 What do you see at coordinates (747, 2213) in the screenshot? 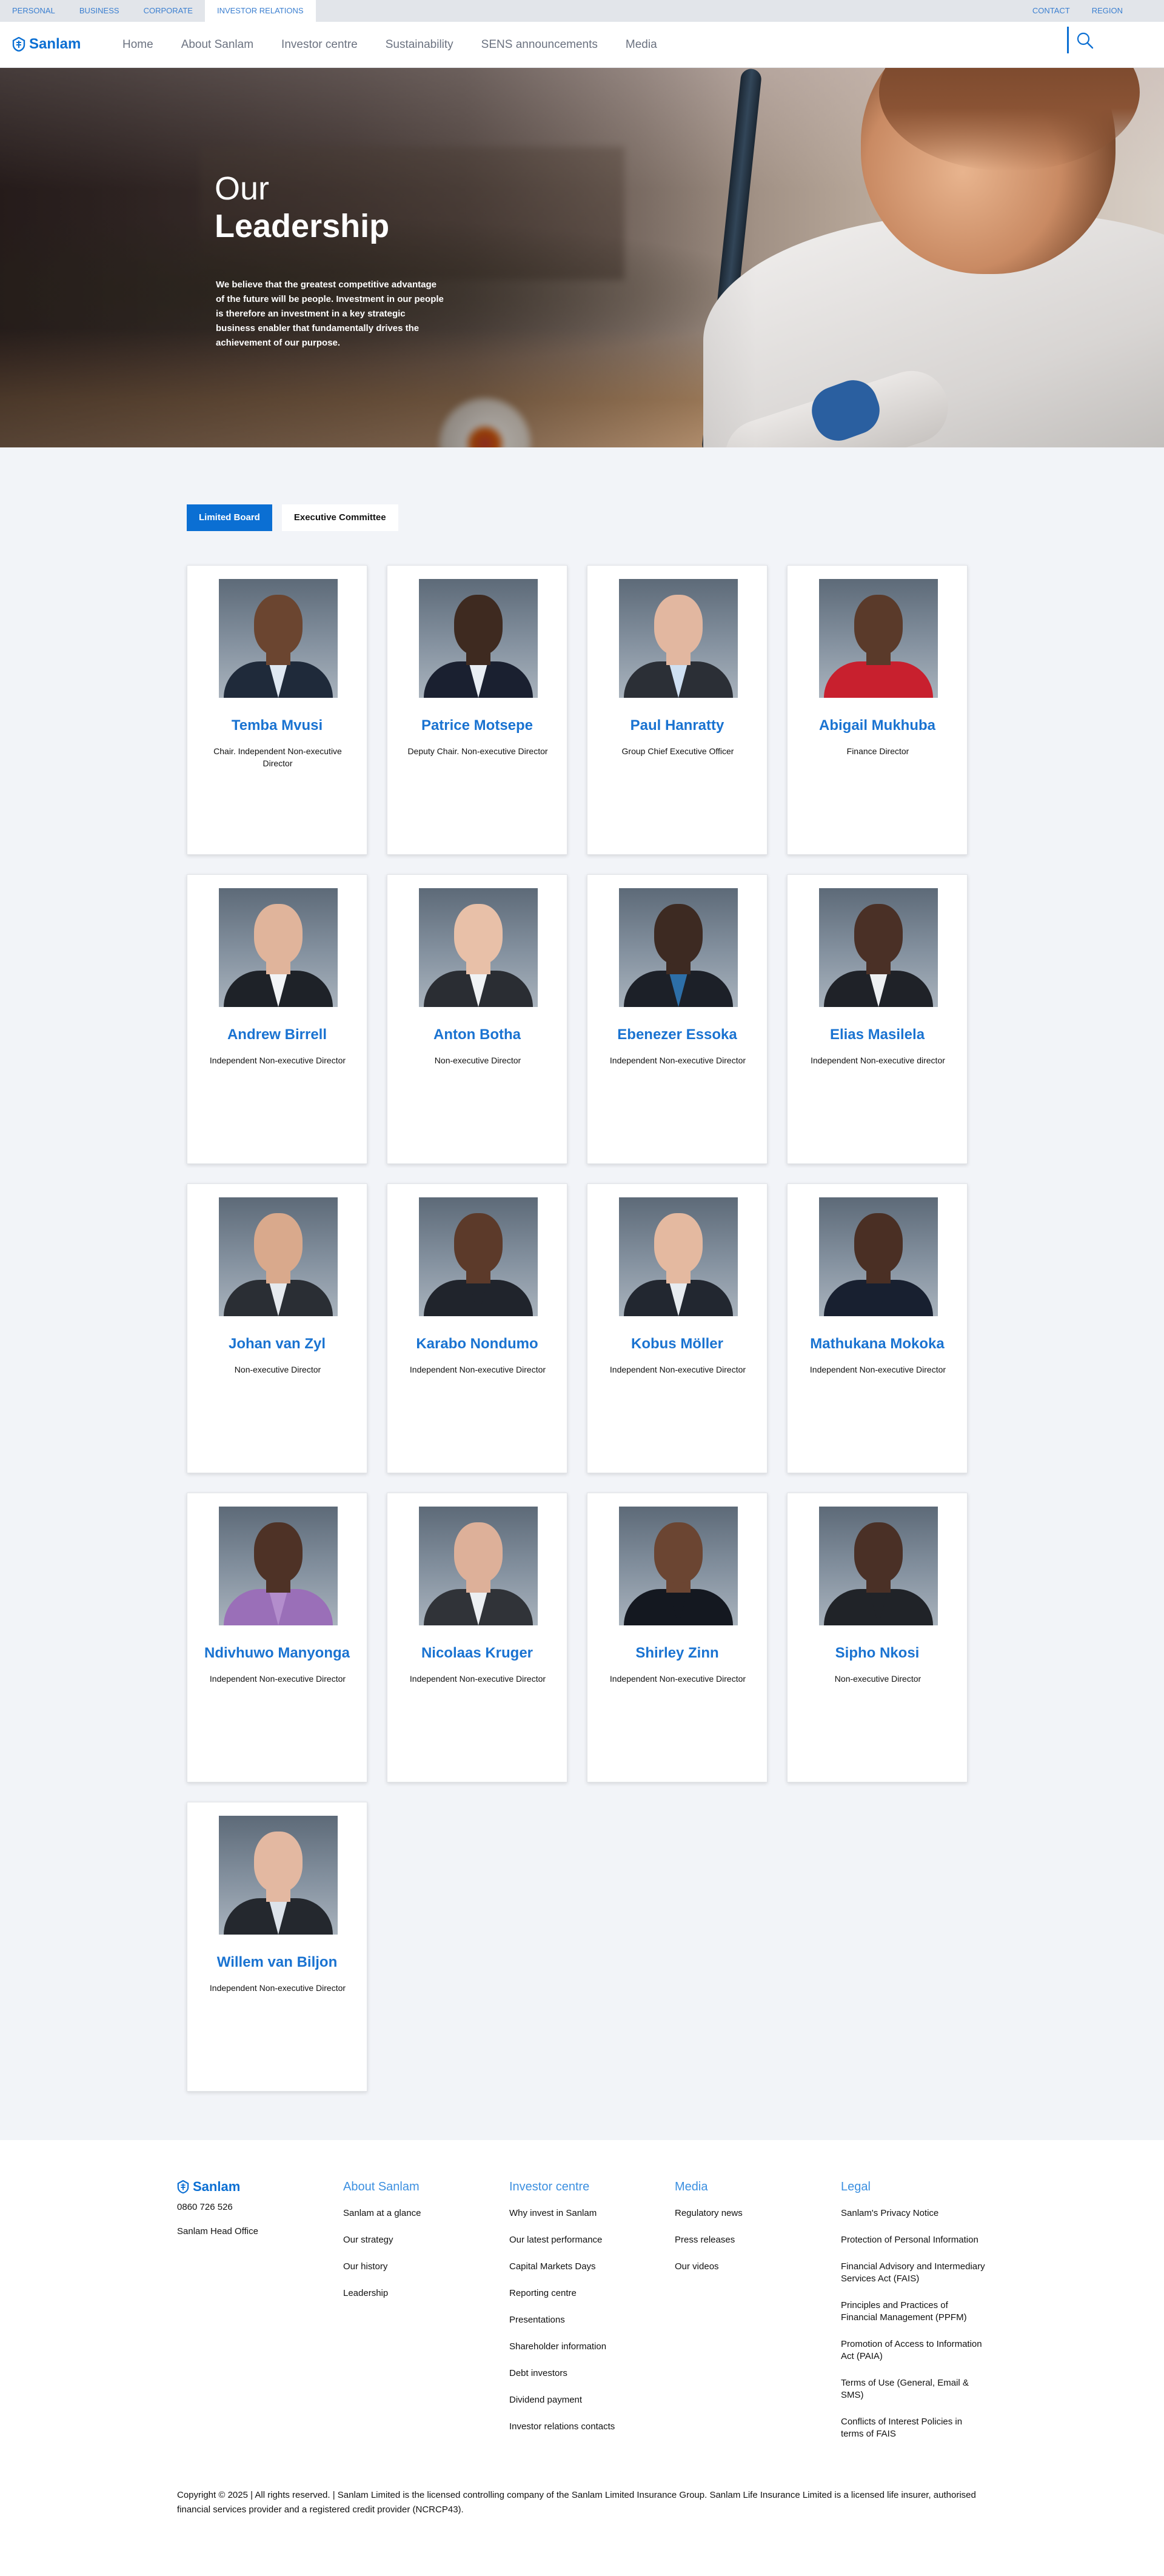
I see `footer-link-regulatory-news: Regulatory news` at bounding box center [747, 2213].